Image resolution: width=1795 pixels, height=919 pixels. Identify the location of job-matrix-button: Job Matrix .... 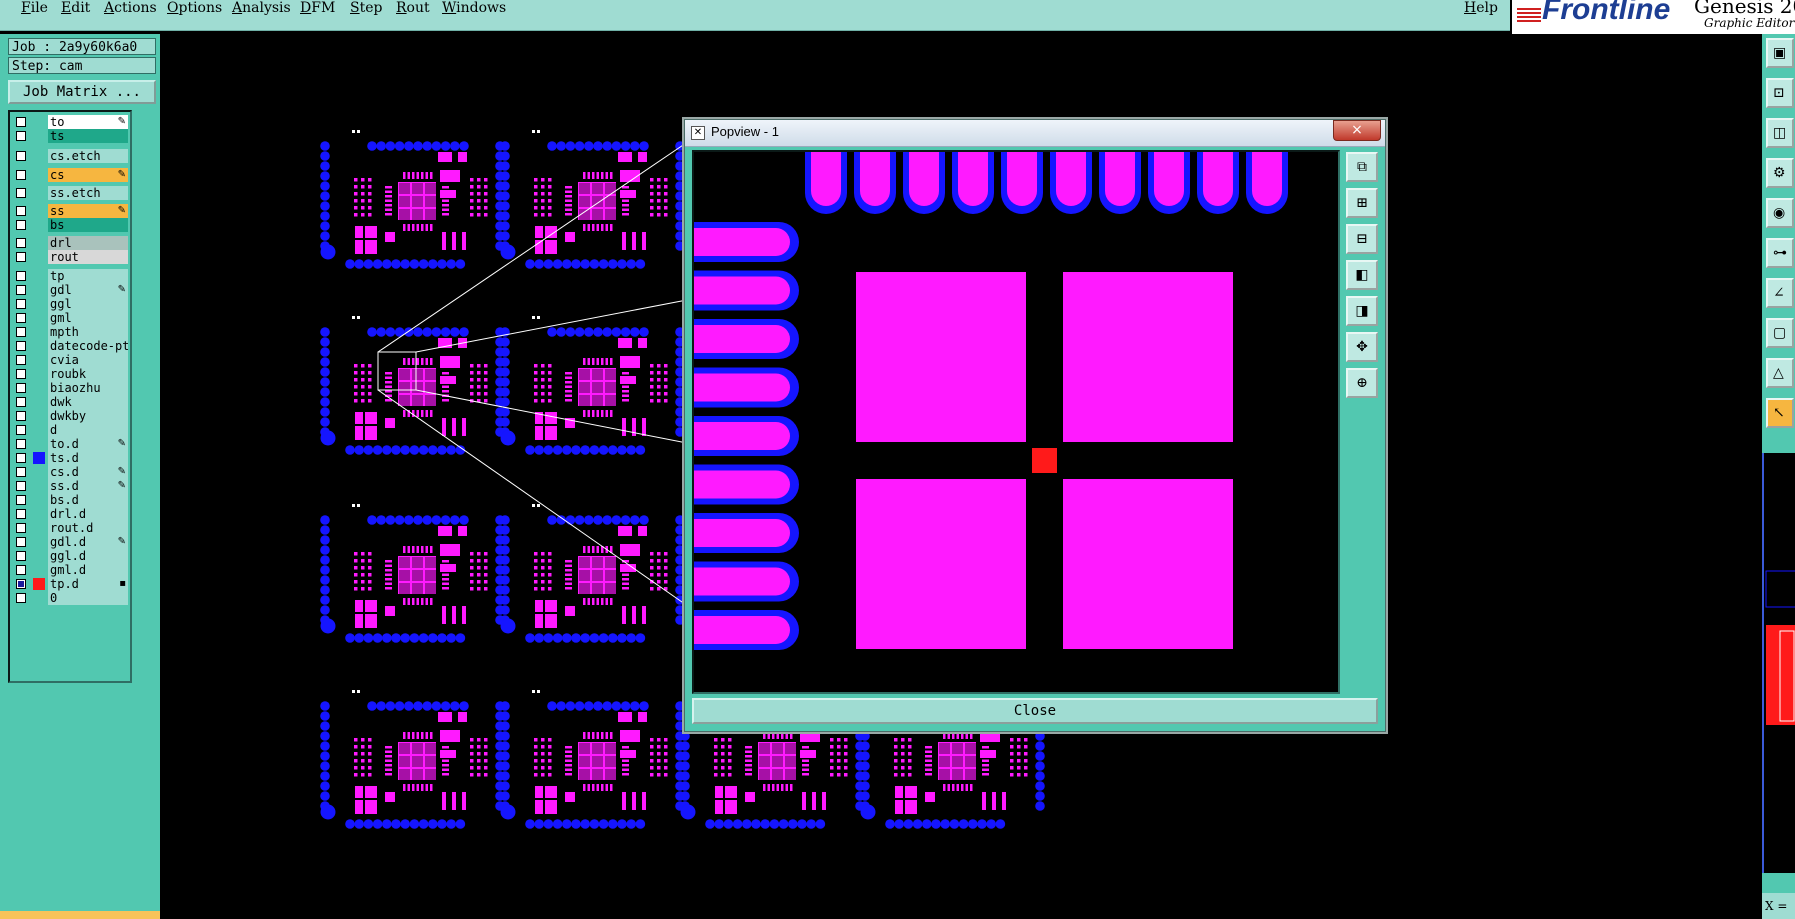
(82, 92).